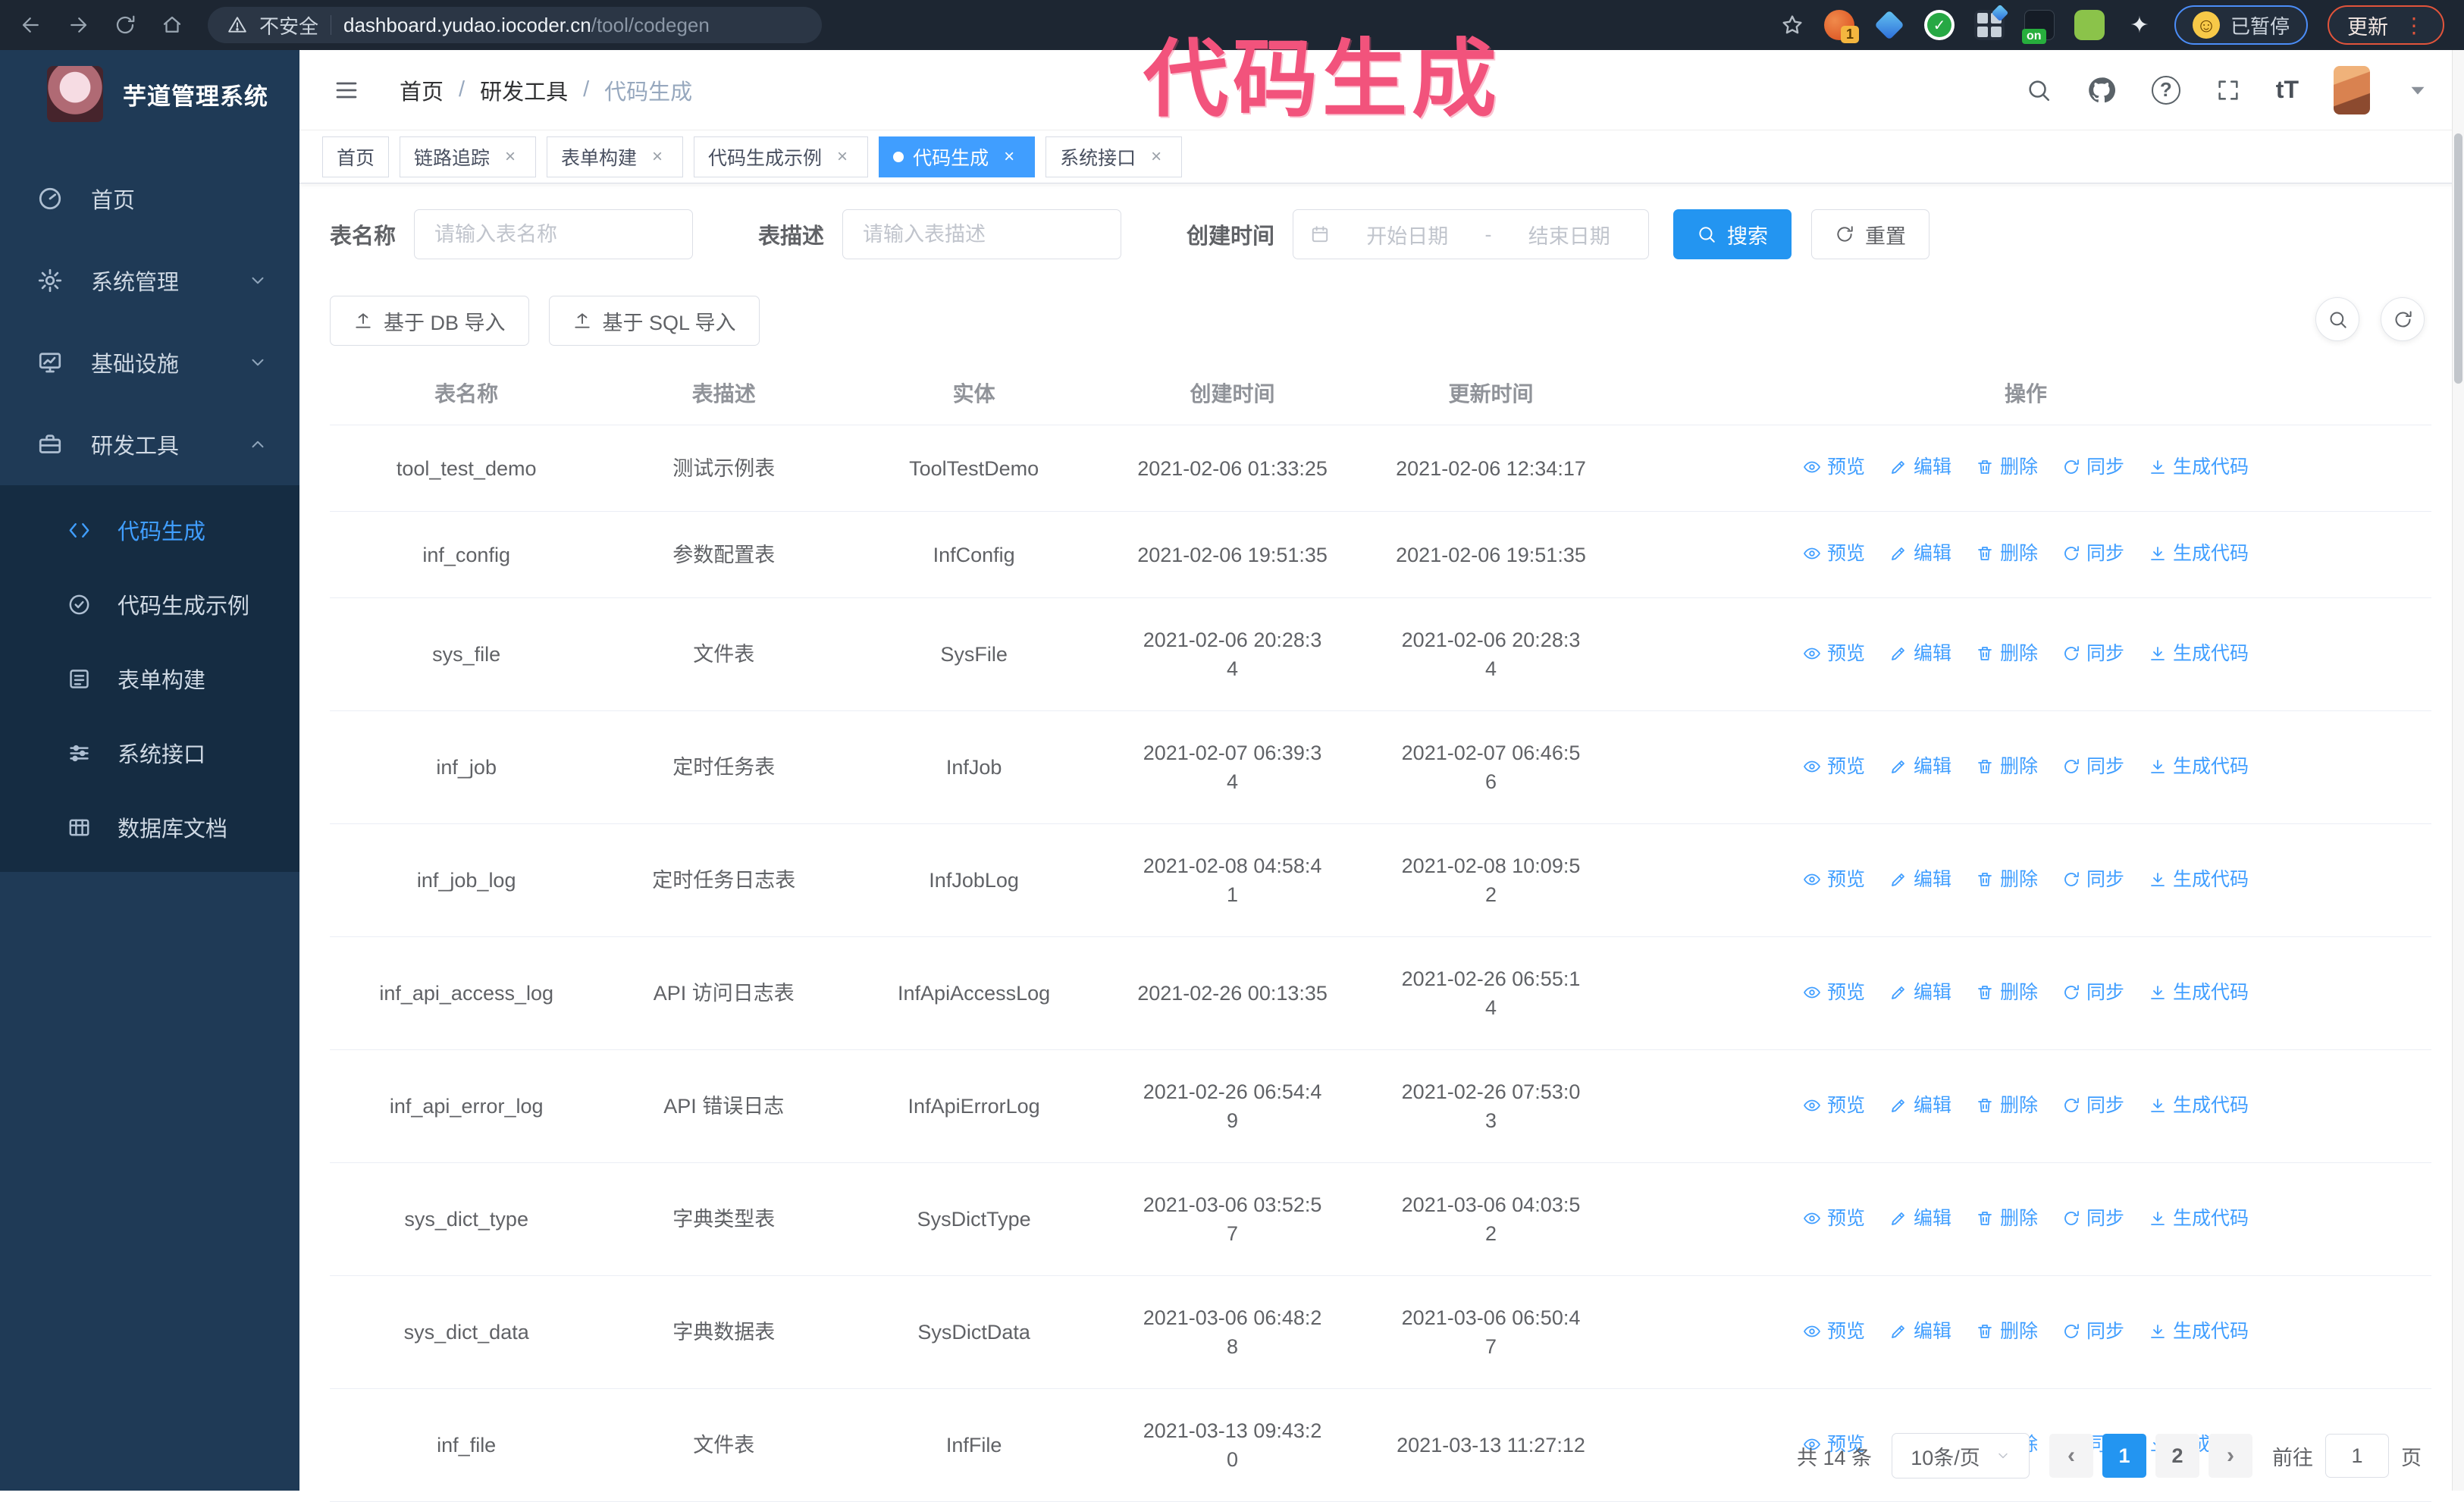 This screenshot has width=2464, height=1502. What do you see at coordinates (1961, 1456) in the screenshot?
I see `page-size-select: 10条/页` at bounding box center [1961, 1456].